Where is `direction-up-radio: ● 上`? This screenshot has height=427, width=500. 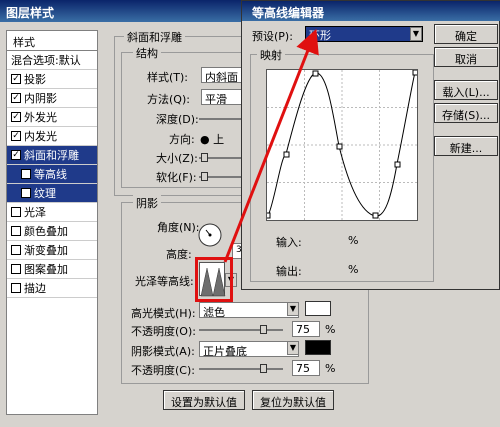 direction-up-radio: ● 上 is located at coordinates (212, 139).